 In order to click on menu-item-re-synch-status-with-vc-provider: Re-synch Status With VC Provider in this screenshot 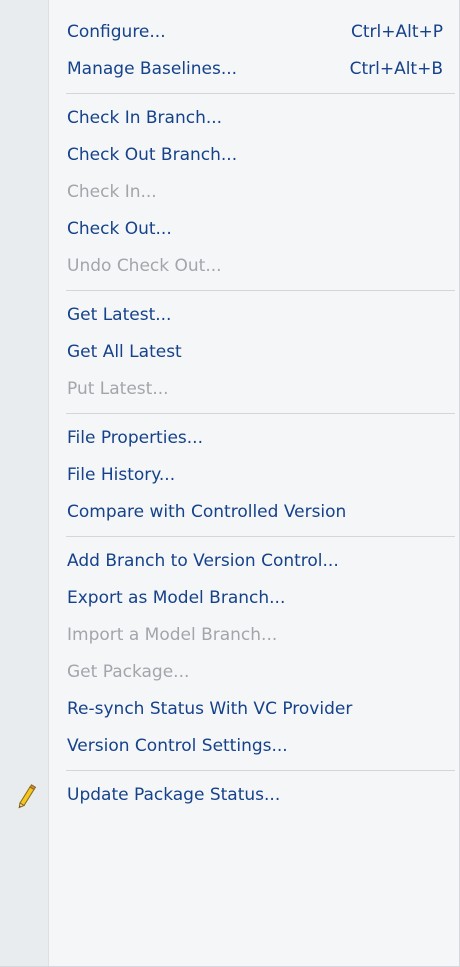, I will do `click(229, 709)`.